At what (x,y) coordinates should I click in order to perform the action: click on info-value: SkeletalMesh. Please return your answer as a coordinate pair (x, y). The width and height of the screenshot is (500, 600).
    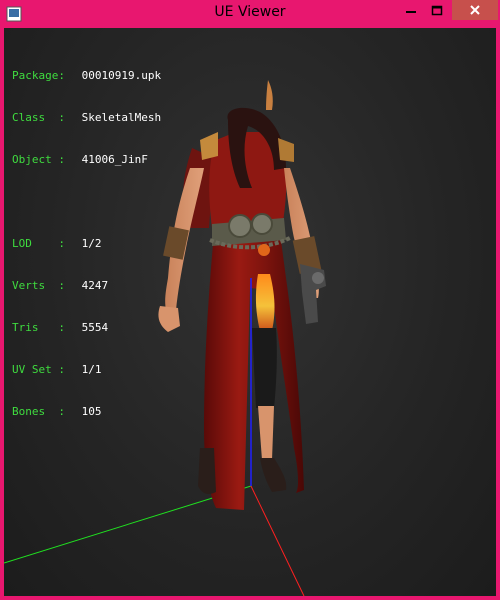
    Looking at the image, I should click on (121, 117).